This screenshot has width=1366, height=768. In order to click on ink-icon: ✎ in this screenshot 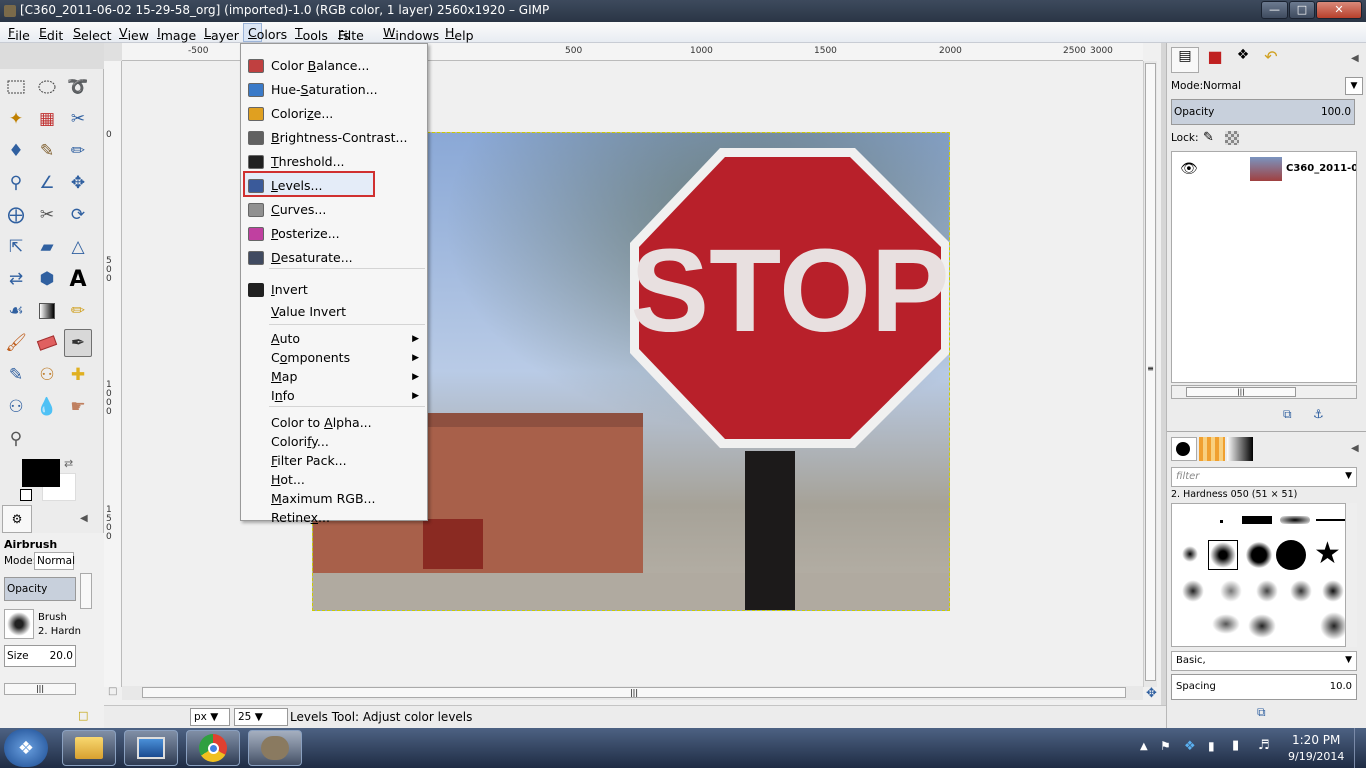, I will do `click(16, 375)`.